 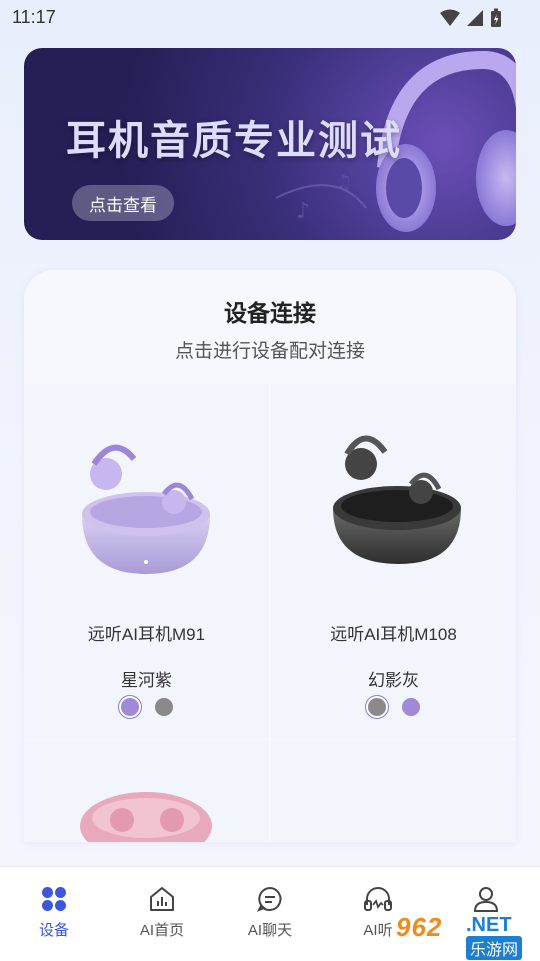 What do you see at coordinates (146, 817) in the screenshot?
I see `earbuds-pink-image` at bounding box center [146, 817].